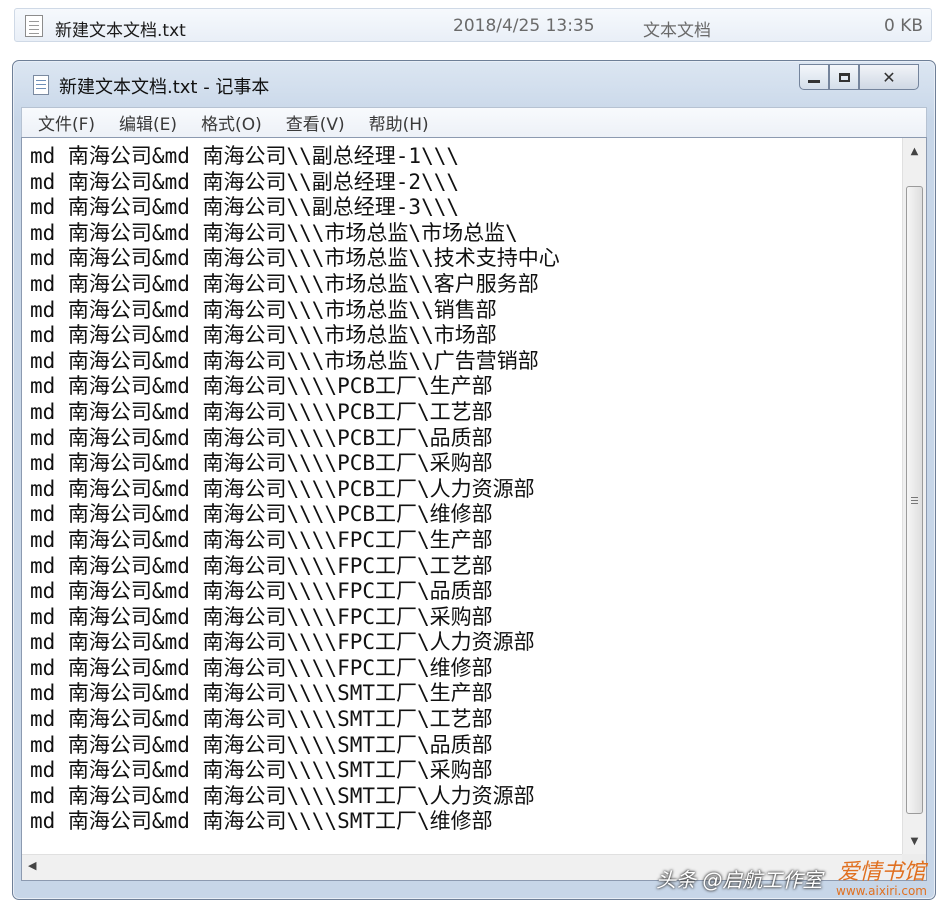 This screenshot has width=950, height=912. What do you see at coordinates (465, 259) in the screenshot?
I see `text-line: md 南海公司&md 南海公司\\\市场总监\\技术支持中心` at bounding box center [465, 259].